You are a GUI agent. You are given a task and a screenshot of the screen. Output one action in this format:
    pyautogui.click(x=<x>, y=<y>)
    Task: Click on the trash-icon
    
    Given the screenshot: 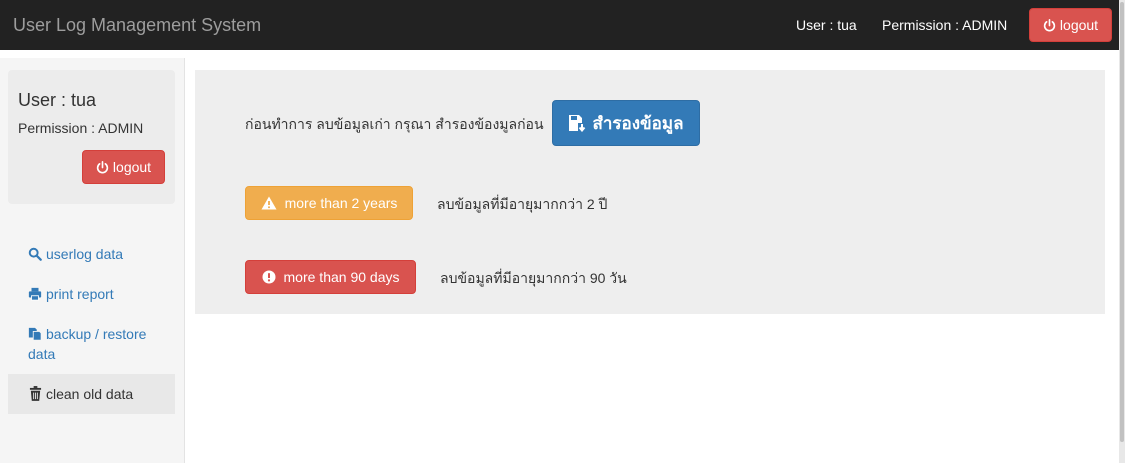 What is the action you would take?
    pyautogui.click(x=35, y=394)
    